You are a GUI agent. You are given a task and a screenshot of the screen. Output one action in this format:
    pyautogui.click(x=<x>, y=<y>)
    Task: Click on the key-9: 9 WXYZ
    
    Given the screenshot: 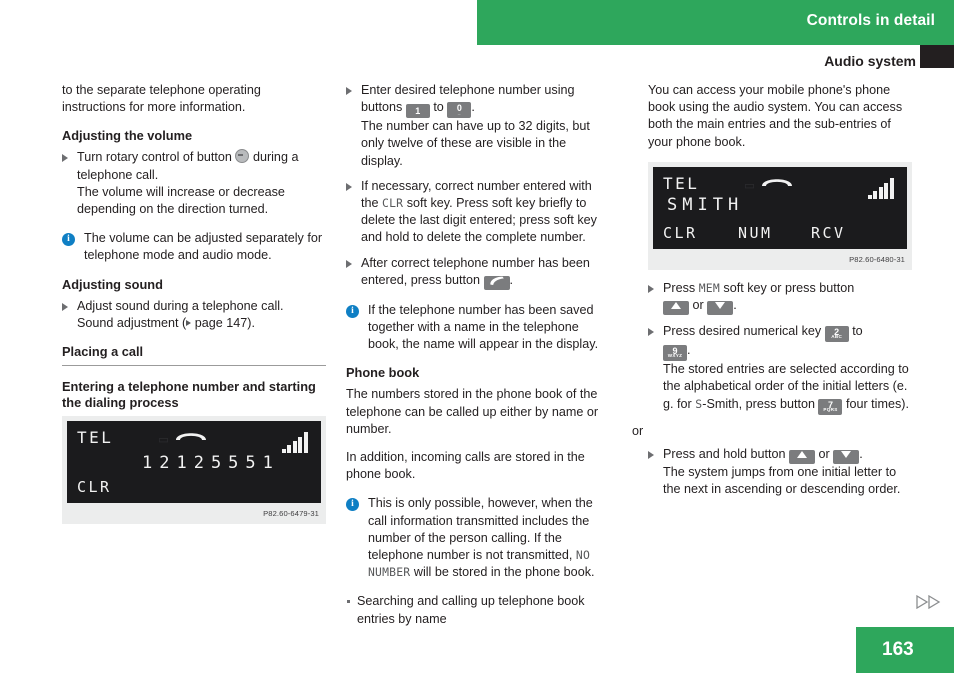 What is the action you would take?
    pyautogui.click(x=675, y=353)
    